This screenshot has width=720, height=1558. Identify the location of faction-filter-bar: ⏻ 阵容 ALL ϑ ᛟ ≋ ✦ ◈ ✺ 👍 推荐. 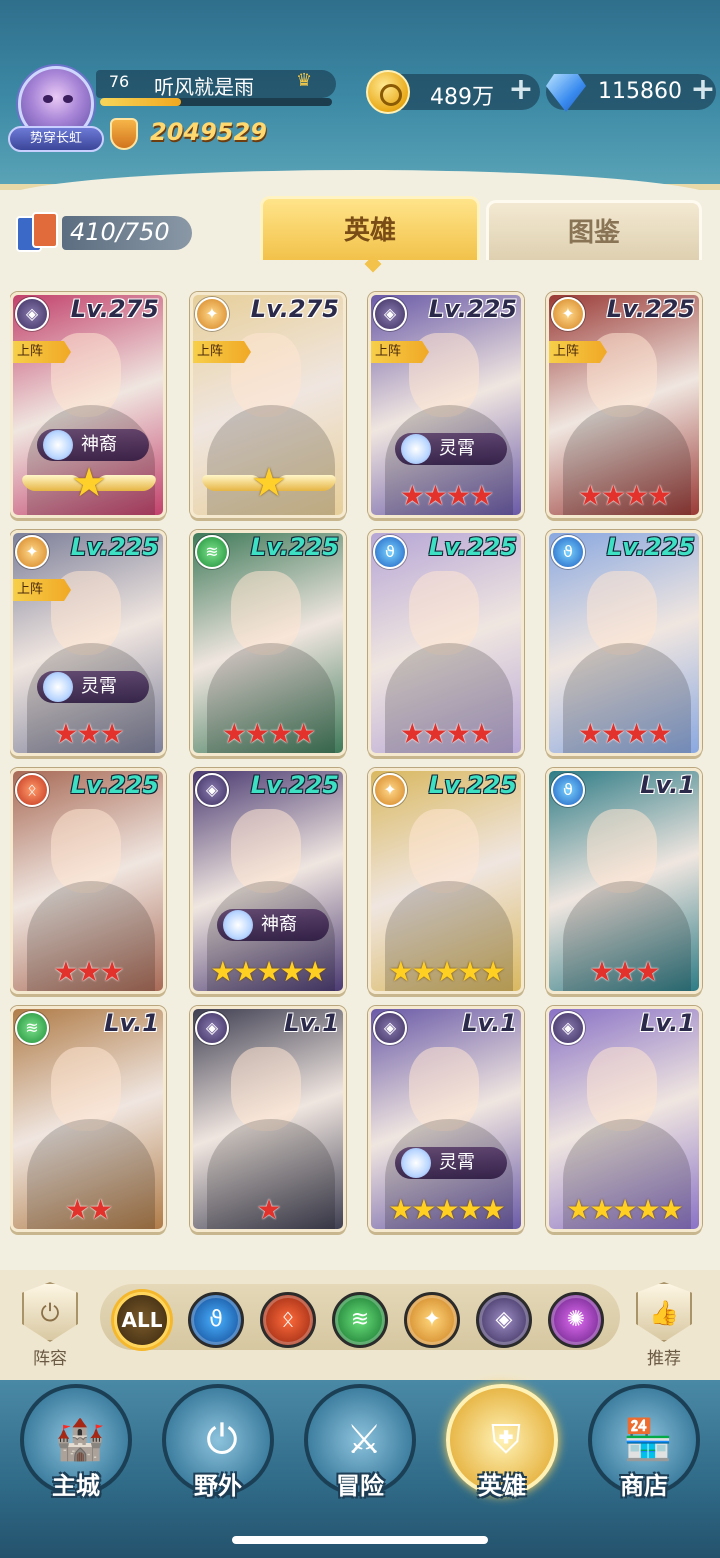
(360, 1325).